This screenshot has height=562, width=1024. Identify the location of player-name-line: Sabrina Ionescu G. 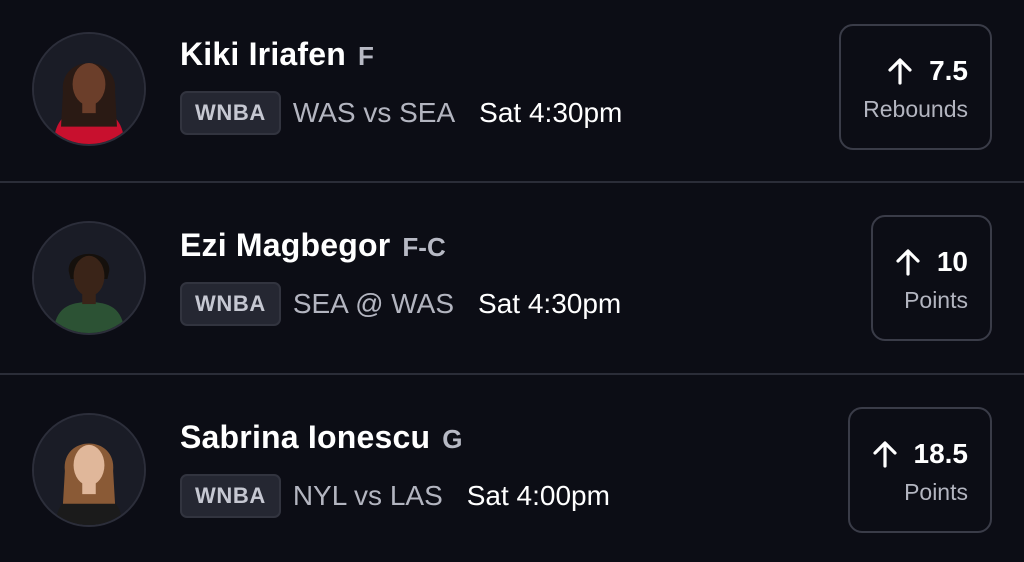
(321, 439).